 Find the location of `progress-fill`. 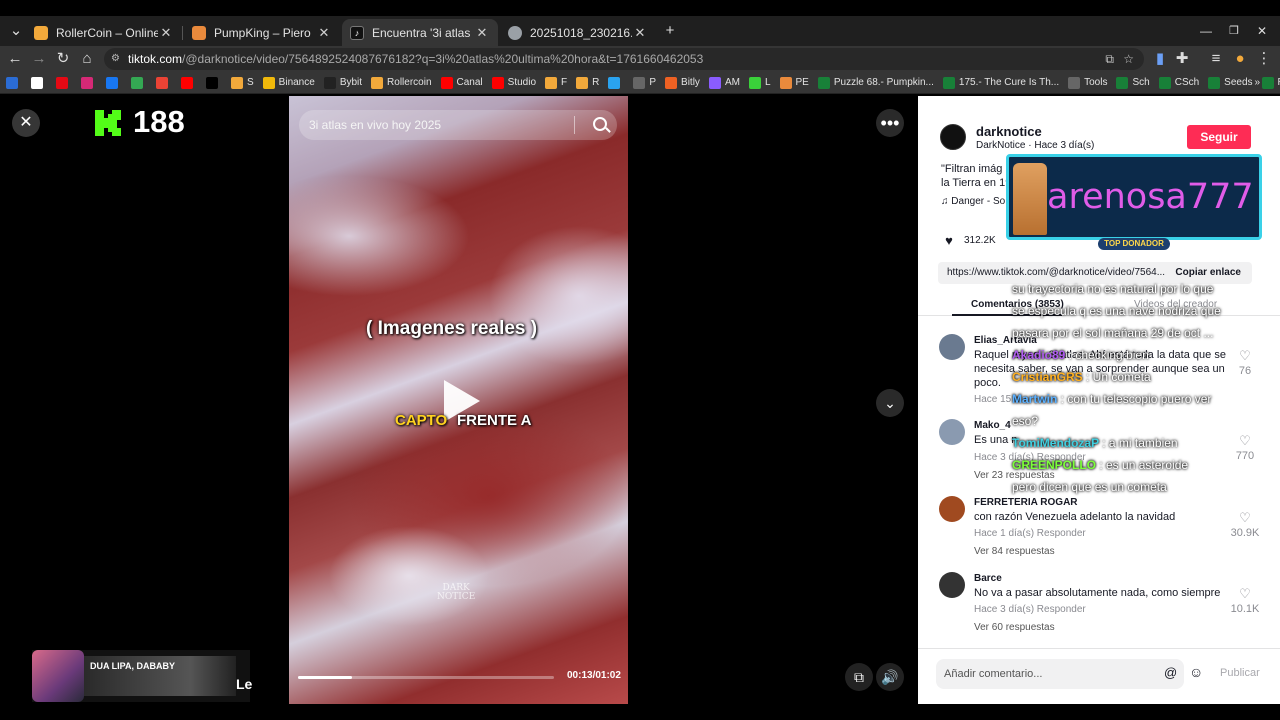

progress-fill is located at coordinates (325, 677).